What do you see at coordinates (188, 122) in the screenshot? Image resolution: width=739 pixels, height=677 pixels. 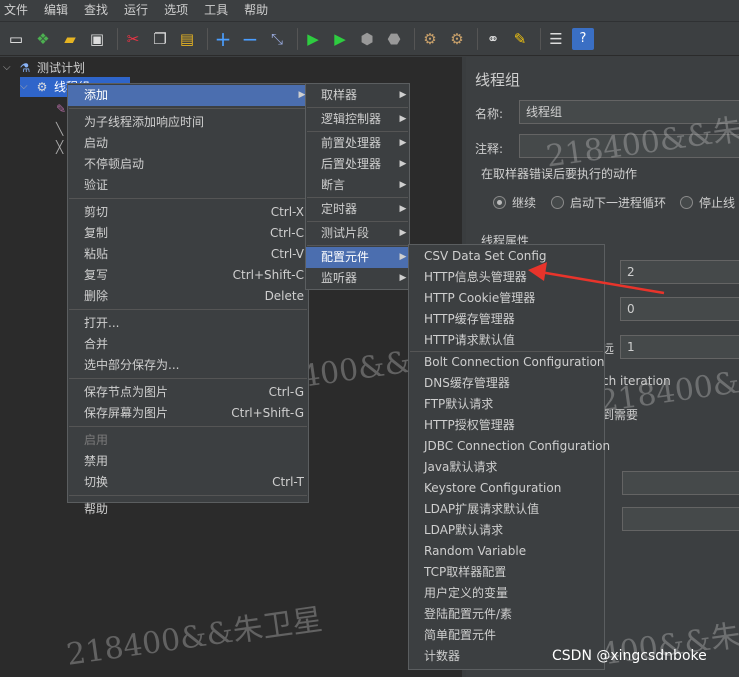 I see `context-menu-item: 为子线程添加响应时间` at bounding box center [188, 122].